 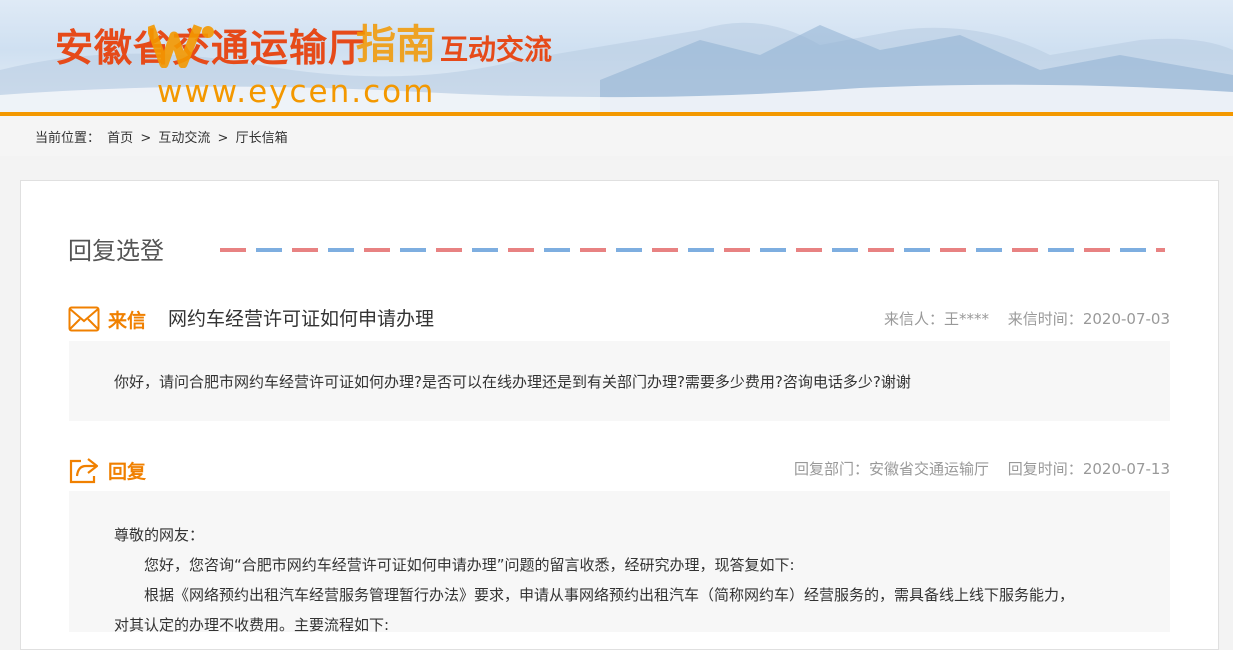 I want to click on reply-line: 对其认定的办理不收费用。主要流程如下:, so click(x=252, y=625).